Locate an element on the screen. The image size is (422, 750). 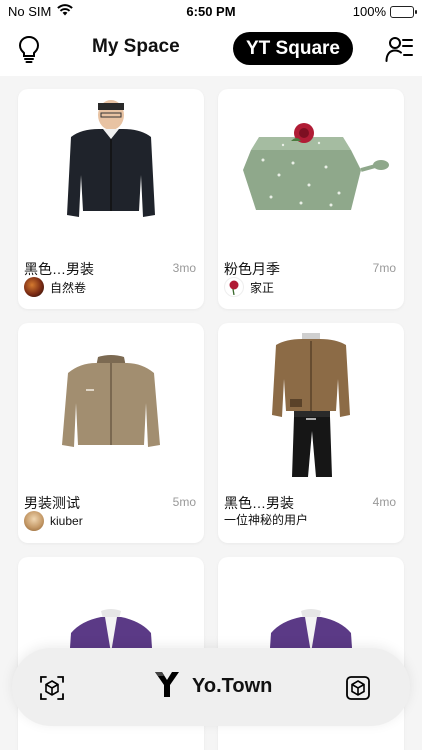
author-name: kiuber is located at coordinates (66, 521).